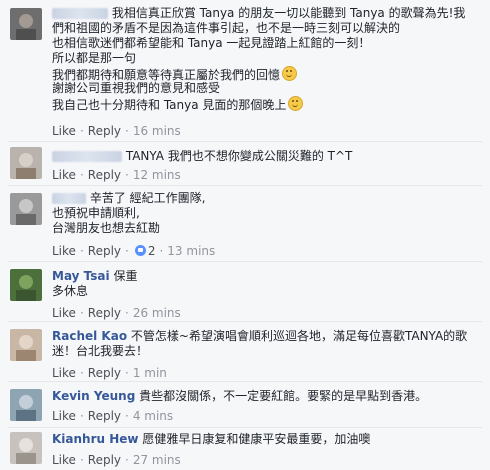 This screenshot has width=490, height=470. I want to click on timestamp: 13 mins, so click(191, 251).